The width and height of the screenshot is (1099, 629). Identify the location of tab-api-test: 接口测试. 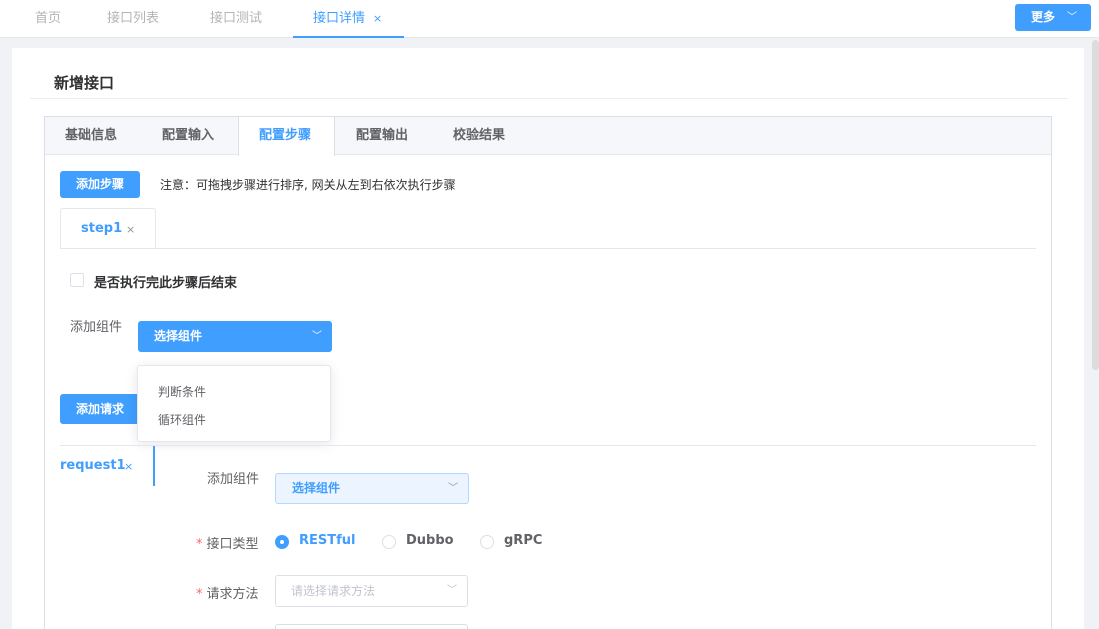
(236, 19).